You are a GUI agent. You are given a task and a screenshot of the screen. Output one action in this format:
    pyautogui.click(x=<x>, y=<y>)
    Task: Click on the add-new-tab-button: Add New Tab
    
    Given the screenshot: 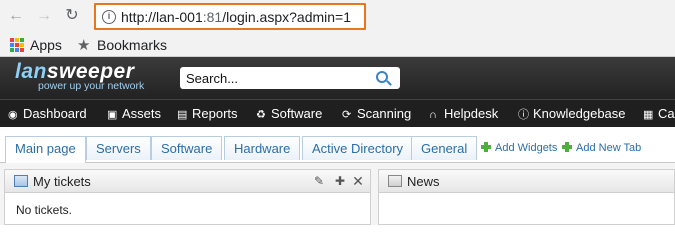 What is the action you would take?
    pyautogui.click(x=601, y=147)
    